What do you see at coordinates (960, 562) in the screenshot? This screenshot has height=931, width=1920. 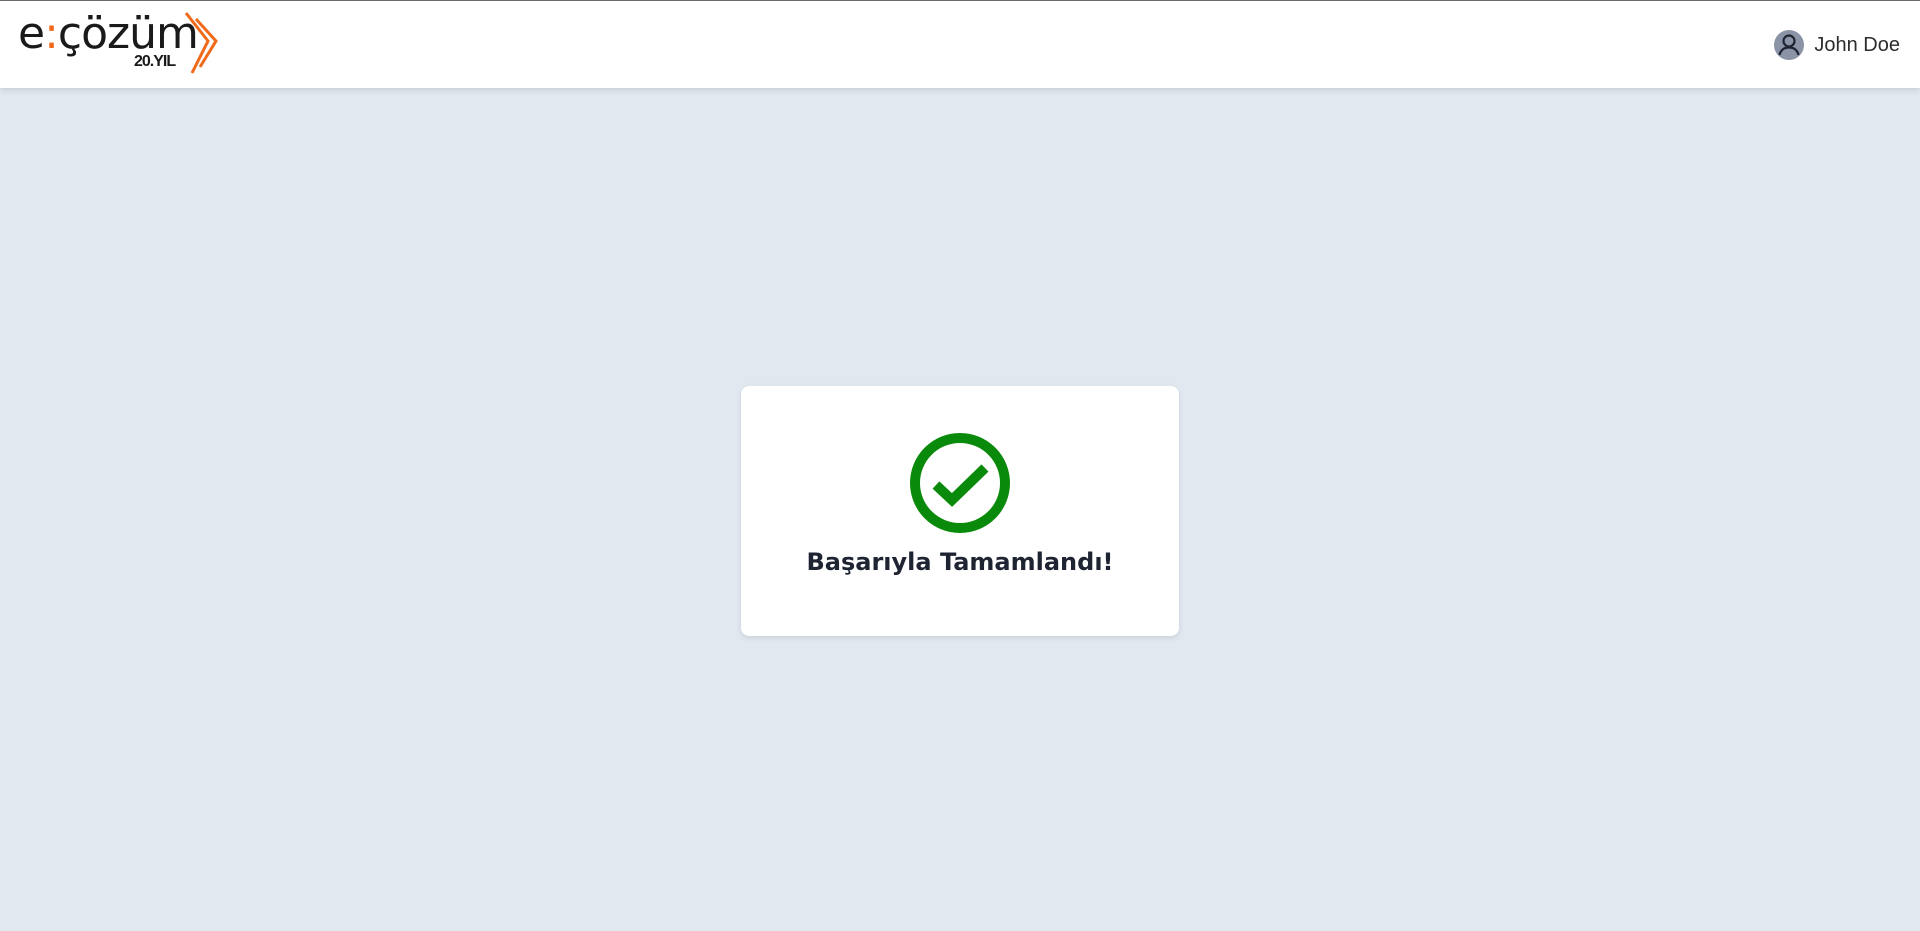 I see `success-message: Başarıyla Tamamlandı!` at bounding box center [960, 562].